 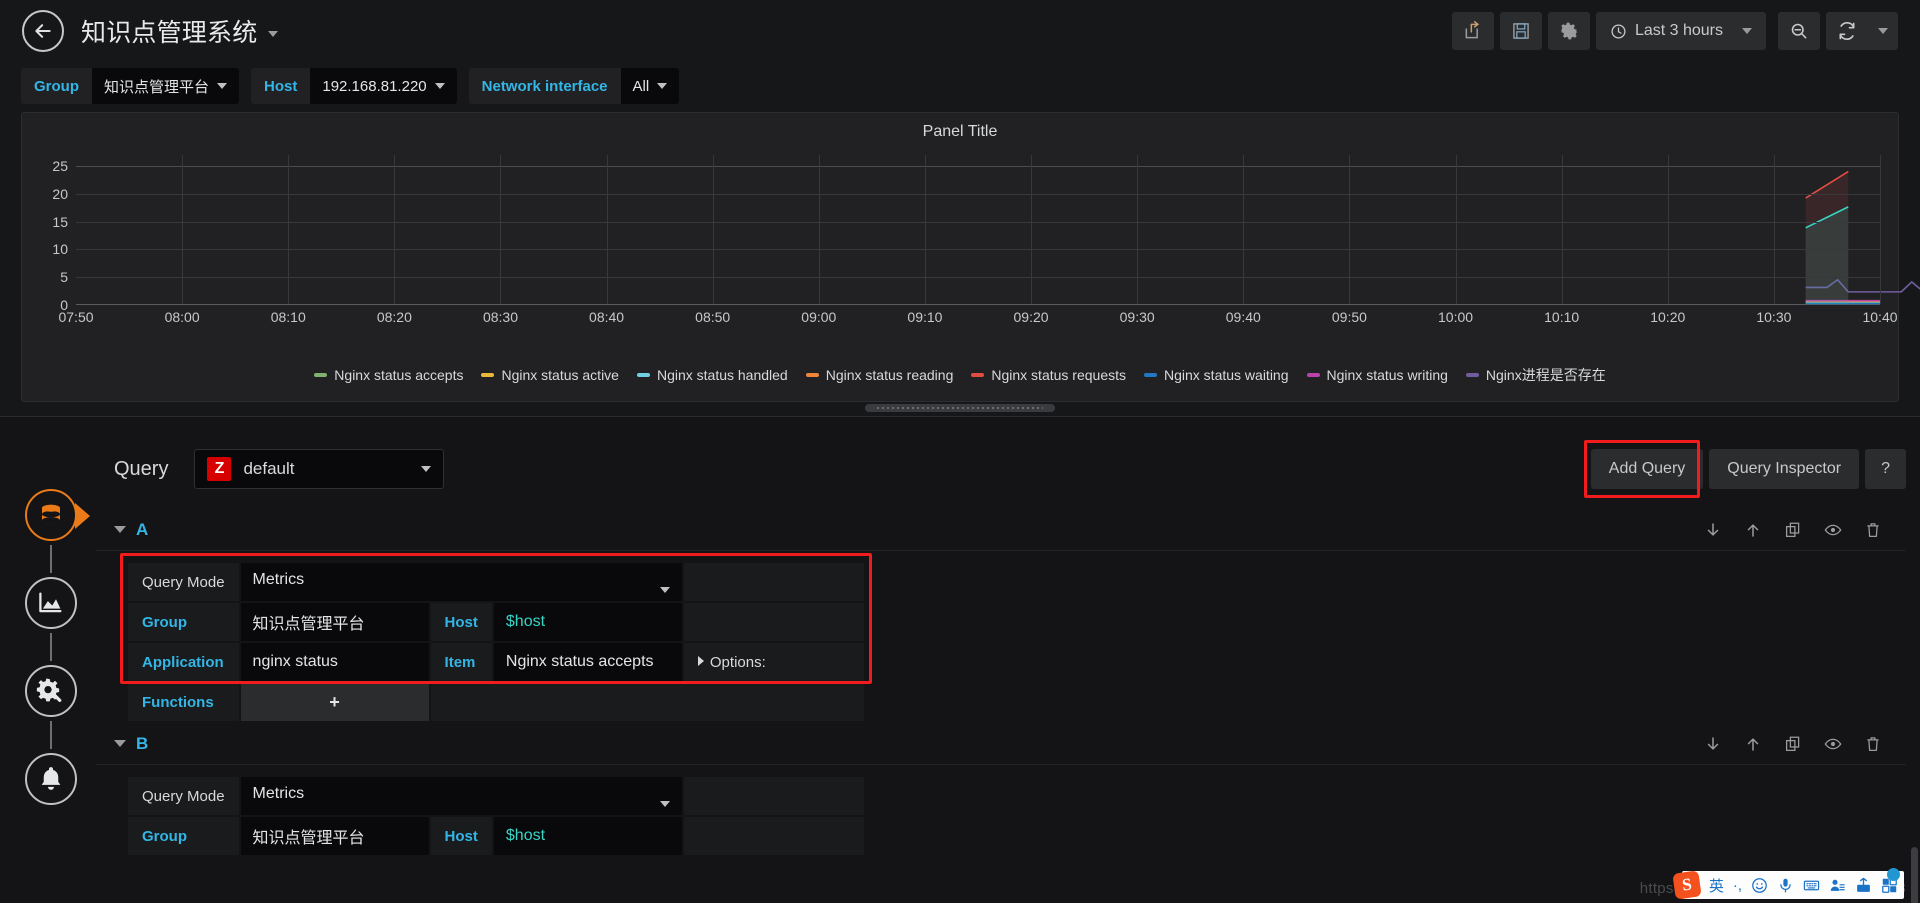 What do you see at coordinates (334, 662) in the screenshot?
I see `field-application: nginx status` at bounding box center [334, 662].